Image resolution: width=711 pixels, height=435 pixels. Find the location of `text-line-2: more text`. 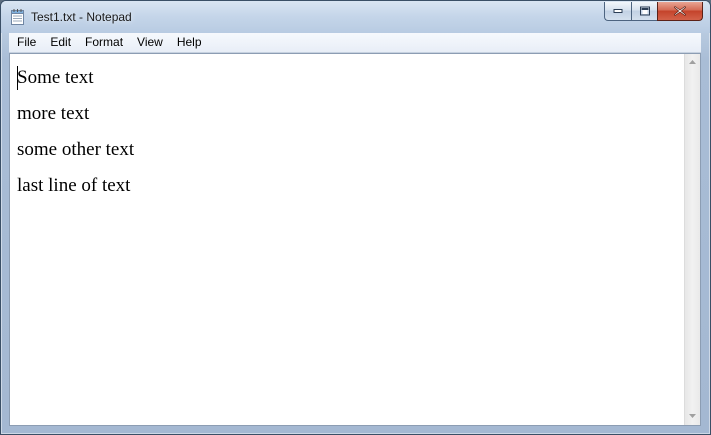

text-line-2: more text is located at coordinates (53, 113).